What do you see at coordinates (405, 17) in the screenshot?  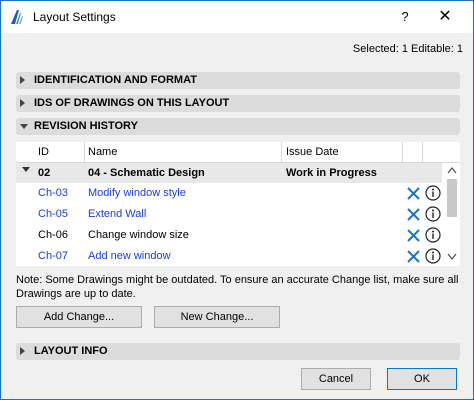 I see `help-button: ?` at bounding box center [405, 17].